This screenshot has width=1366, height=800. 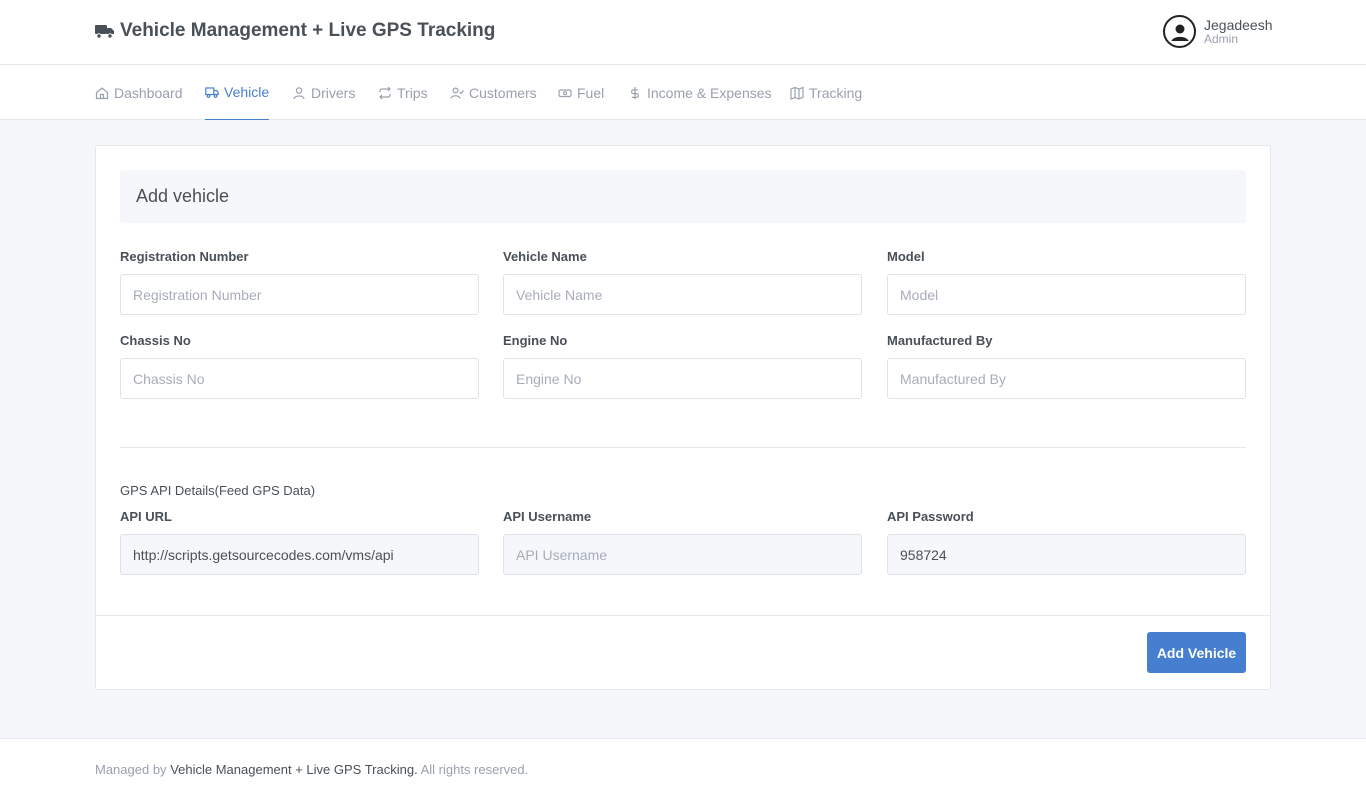 What do you see at coordinates (131, 769) in the screenshot?
I see `footer-prefix: Managed by` at bounding box center [131, 769].